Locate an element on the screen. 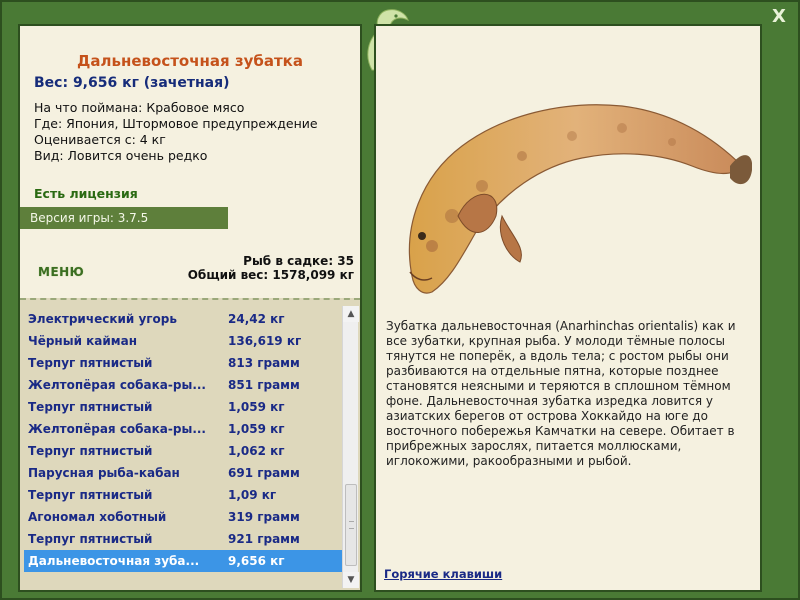 Image resolution: width=800 pixels, height=600 pixels. list-item: Агономал хоботный 319 грамм is located at coordinates (183, 517).